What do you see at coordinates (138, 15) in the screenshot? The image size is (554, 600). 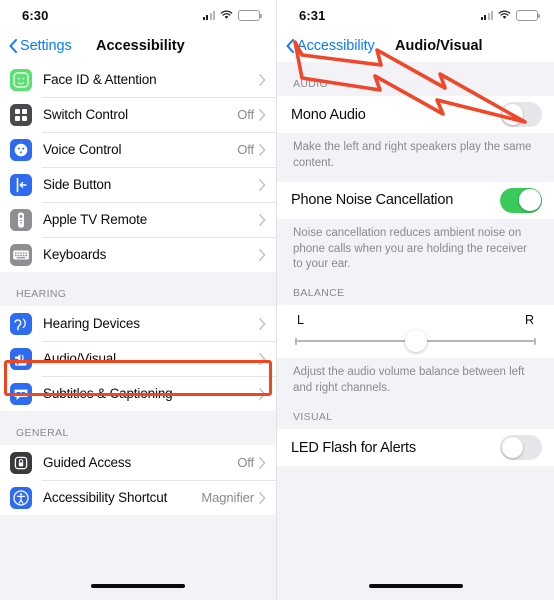 I see `status-bar: 6:30` at bounding box center [138, 15].